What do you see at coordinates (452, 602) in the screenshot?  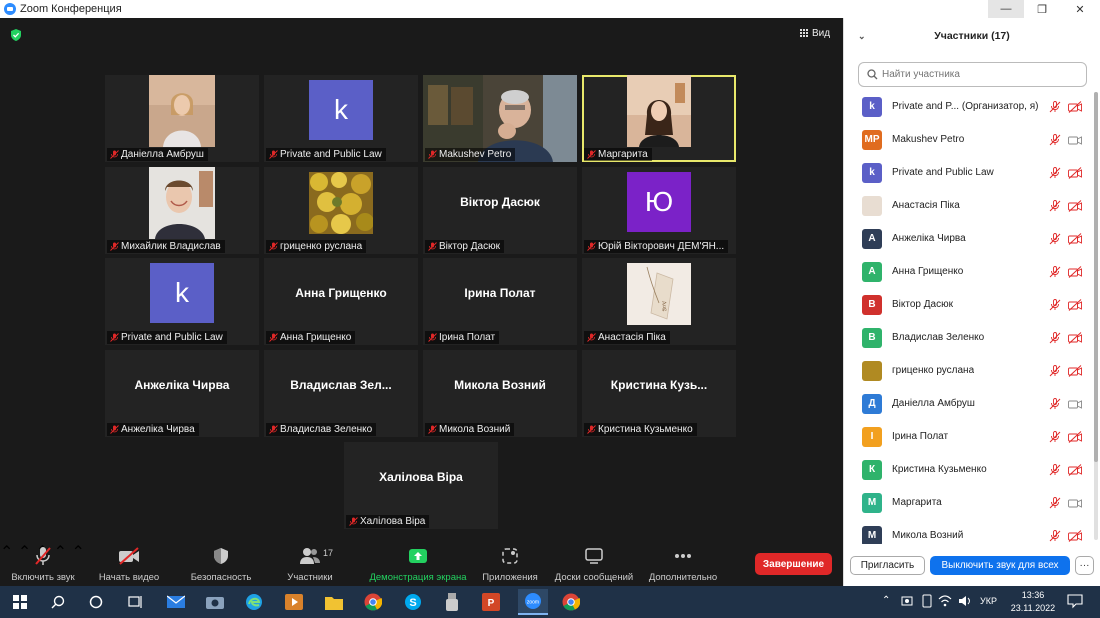 I see `usb-drive-icon` at bounding box center [452, 602].